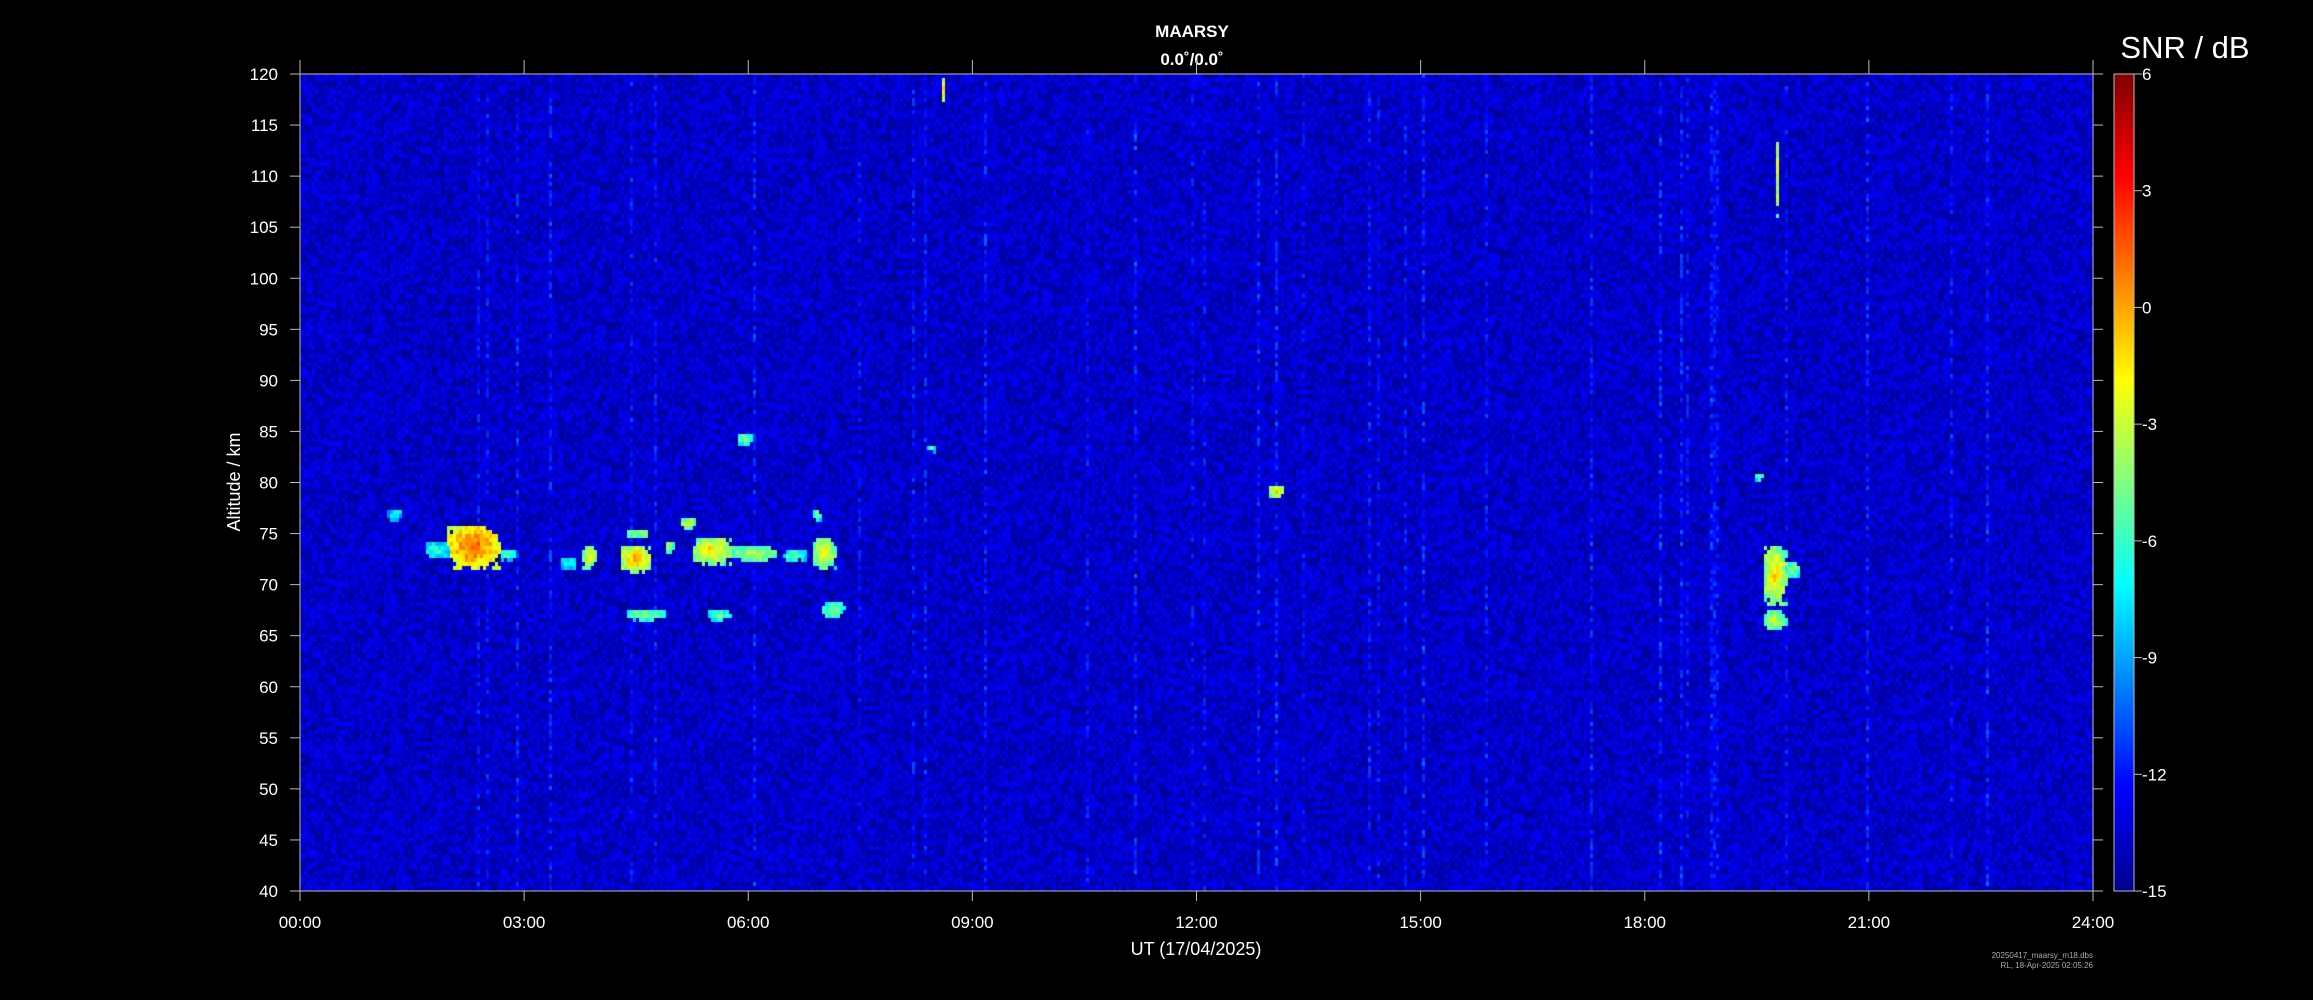 Image resolution: width=2313 pixels, height=1000 pixels. What do you see at coordinates (268, 431) in the screenshot?
I see `y-tick-label: 85` at bounding box center [268, 431].